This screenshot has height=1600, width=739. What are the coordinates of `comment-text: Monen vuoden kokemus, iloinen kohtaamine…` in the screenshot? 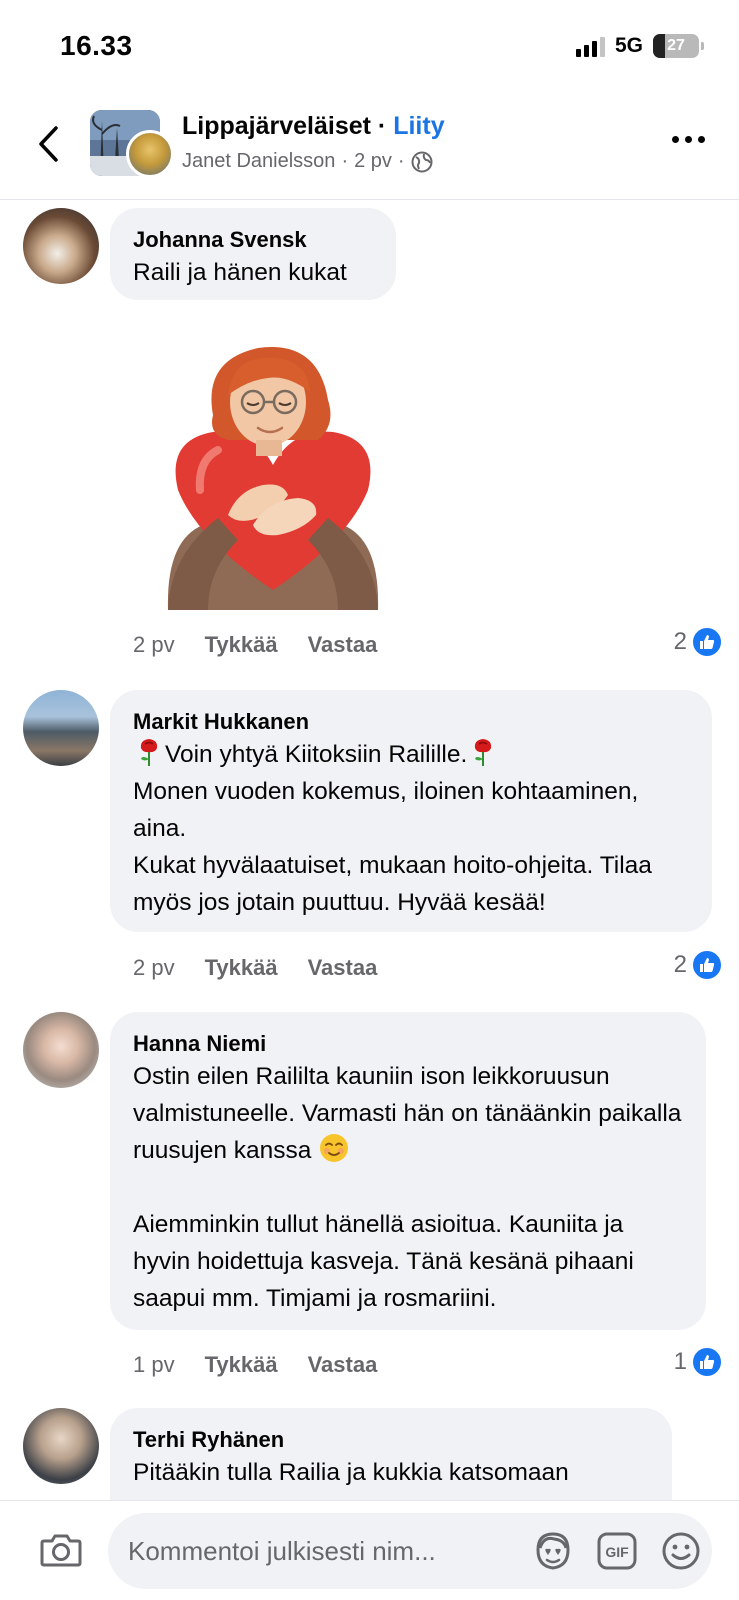 It's located at (392, 847).